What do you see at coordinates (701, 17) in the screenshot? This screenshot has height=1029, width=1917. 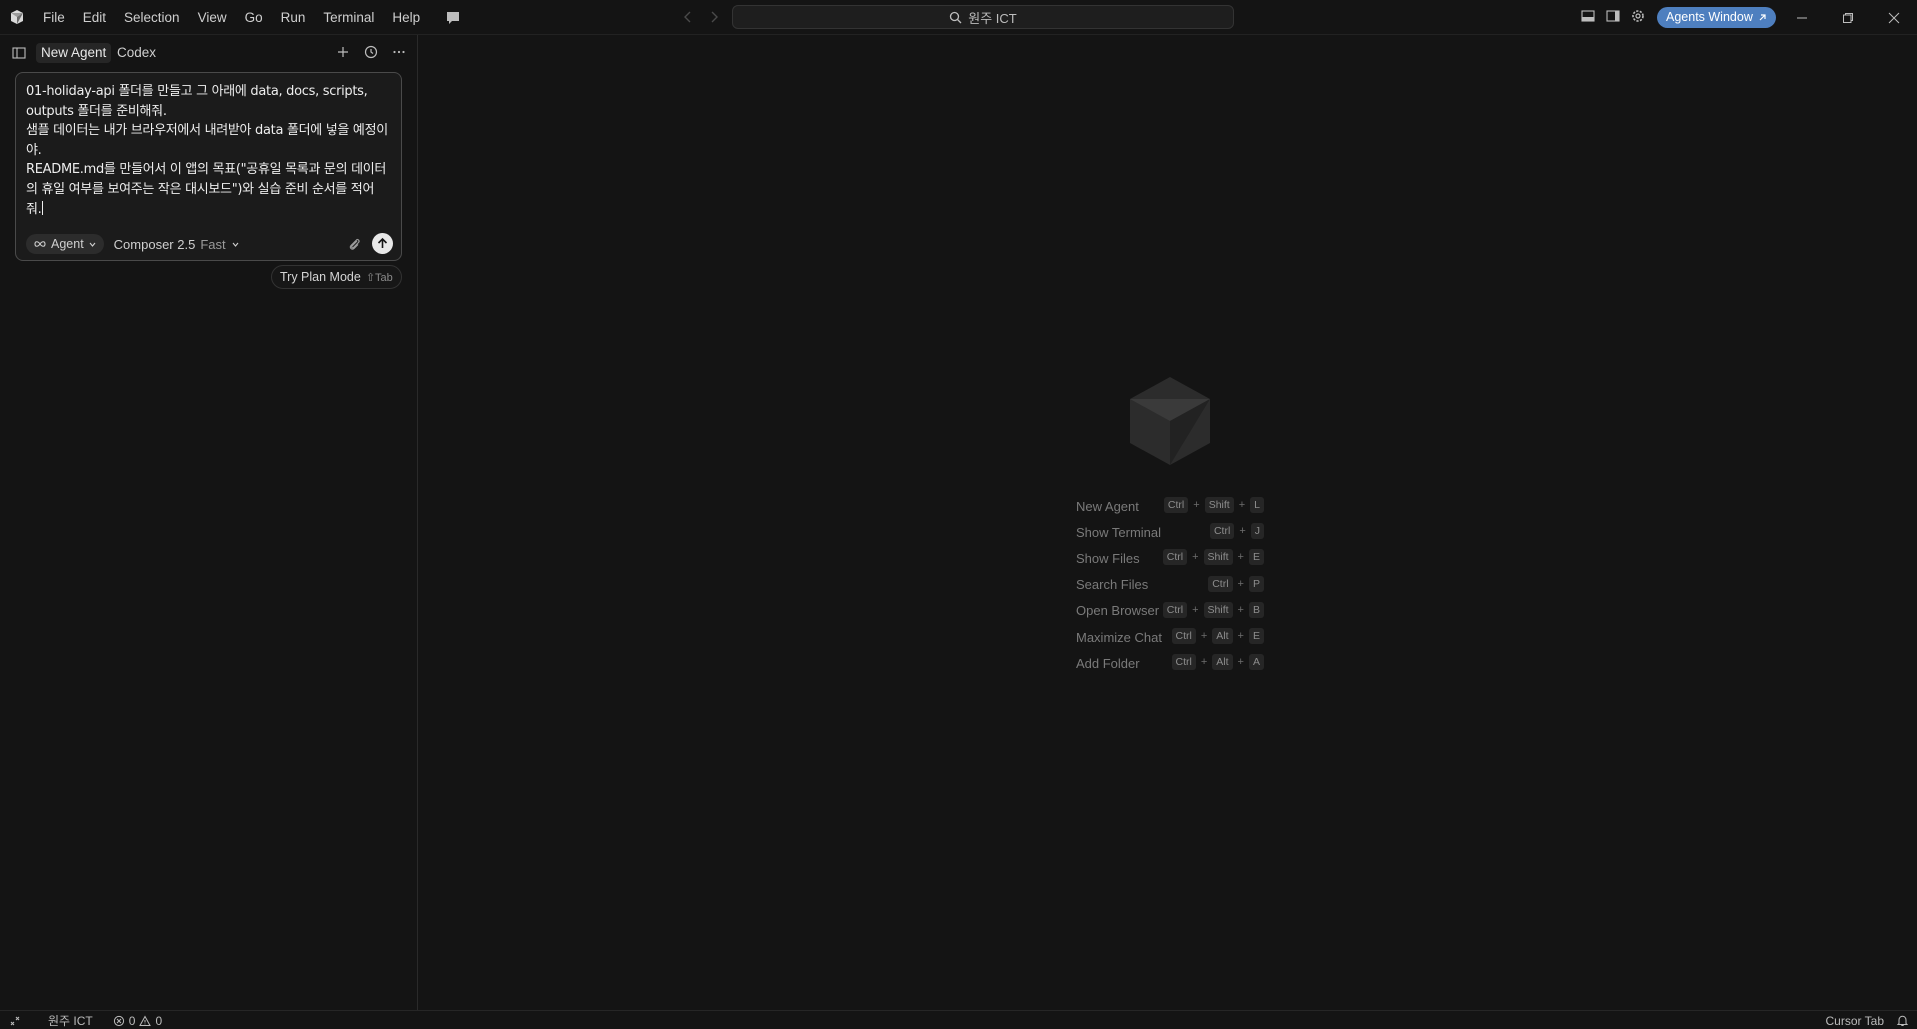 I see `history-navigation` at bounding box center [701, 17].